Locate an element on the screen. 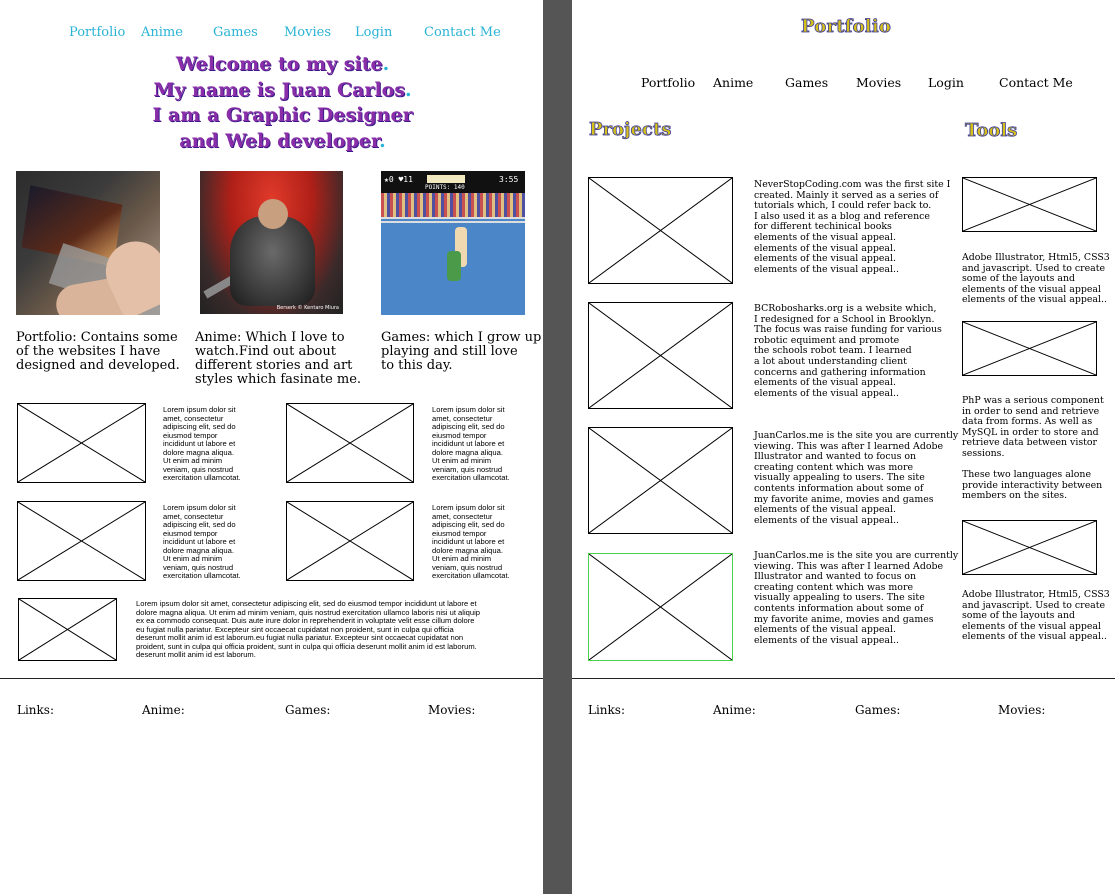 The width and height of the screenshot is (1115, 894). laptop-photo is located at coordinates (88, 243).